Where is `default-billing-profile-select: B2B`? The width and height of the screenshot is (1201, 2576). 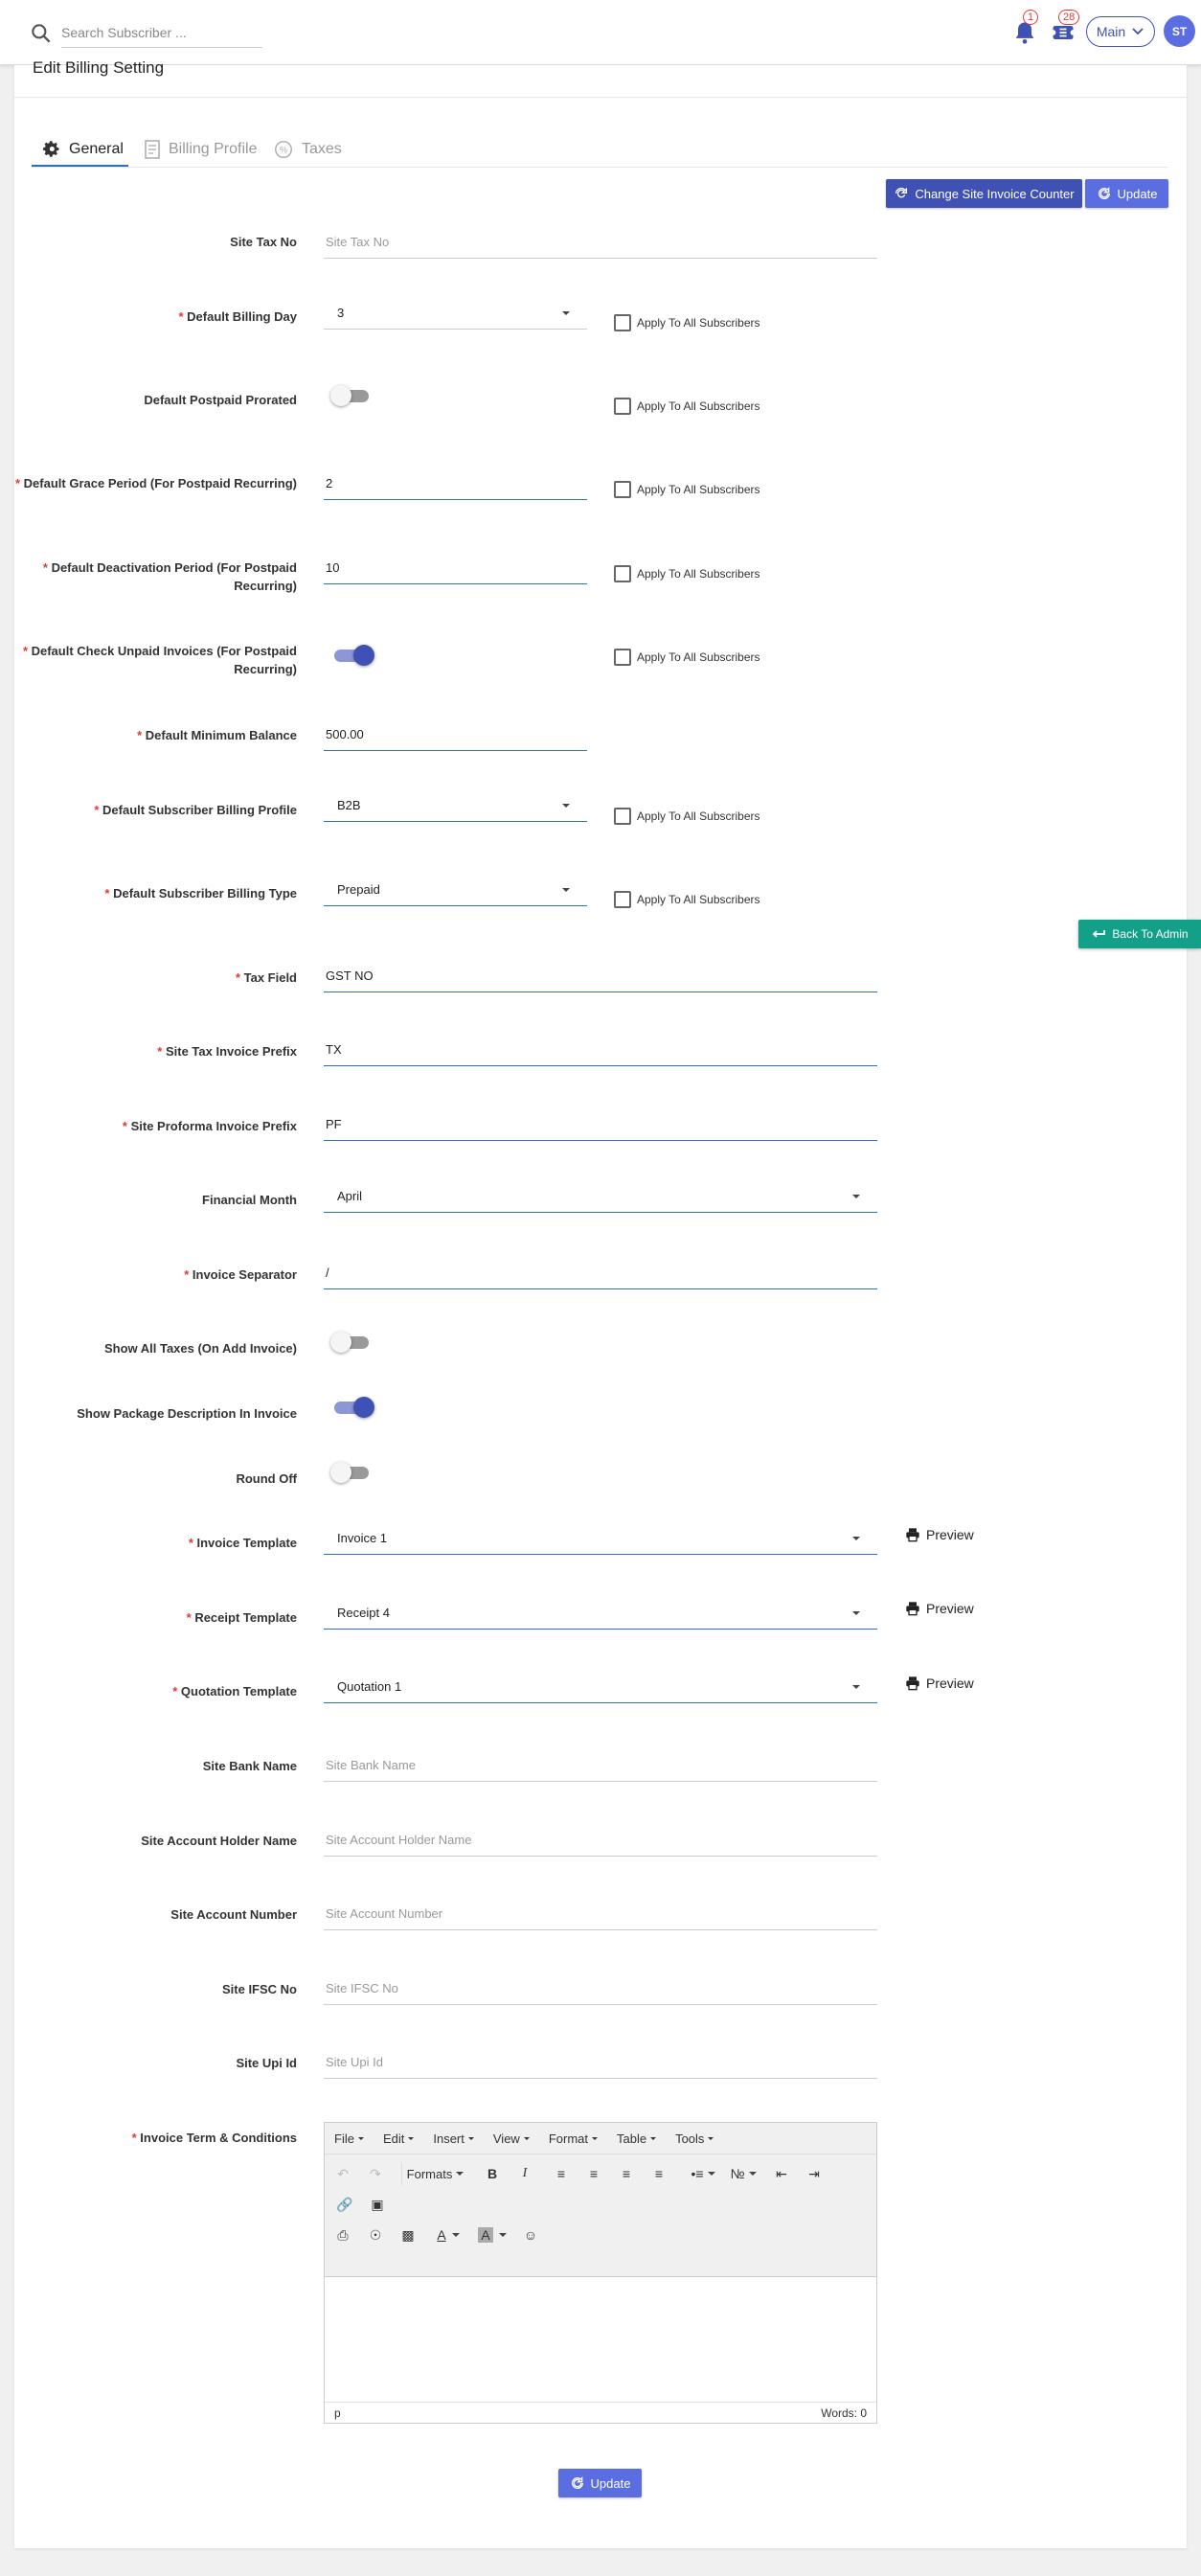
default-billing-profile-select: B2B is located at coordinates (456, 805).